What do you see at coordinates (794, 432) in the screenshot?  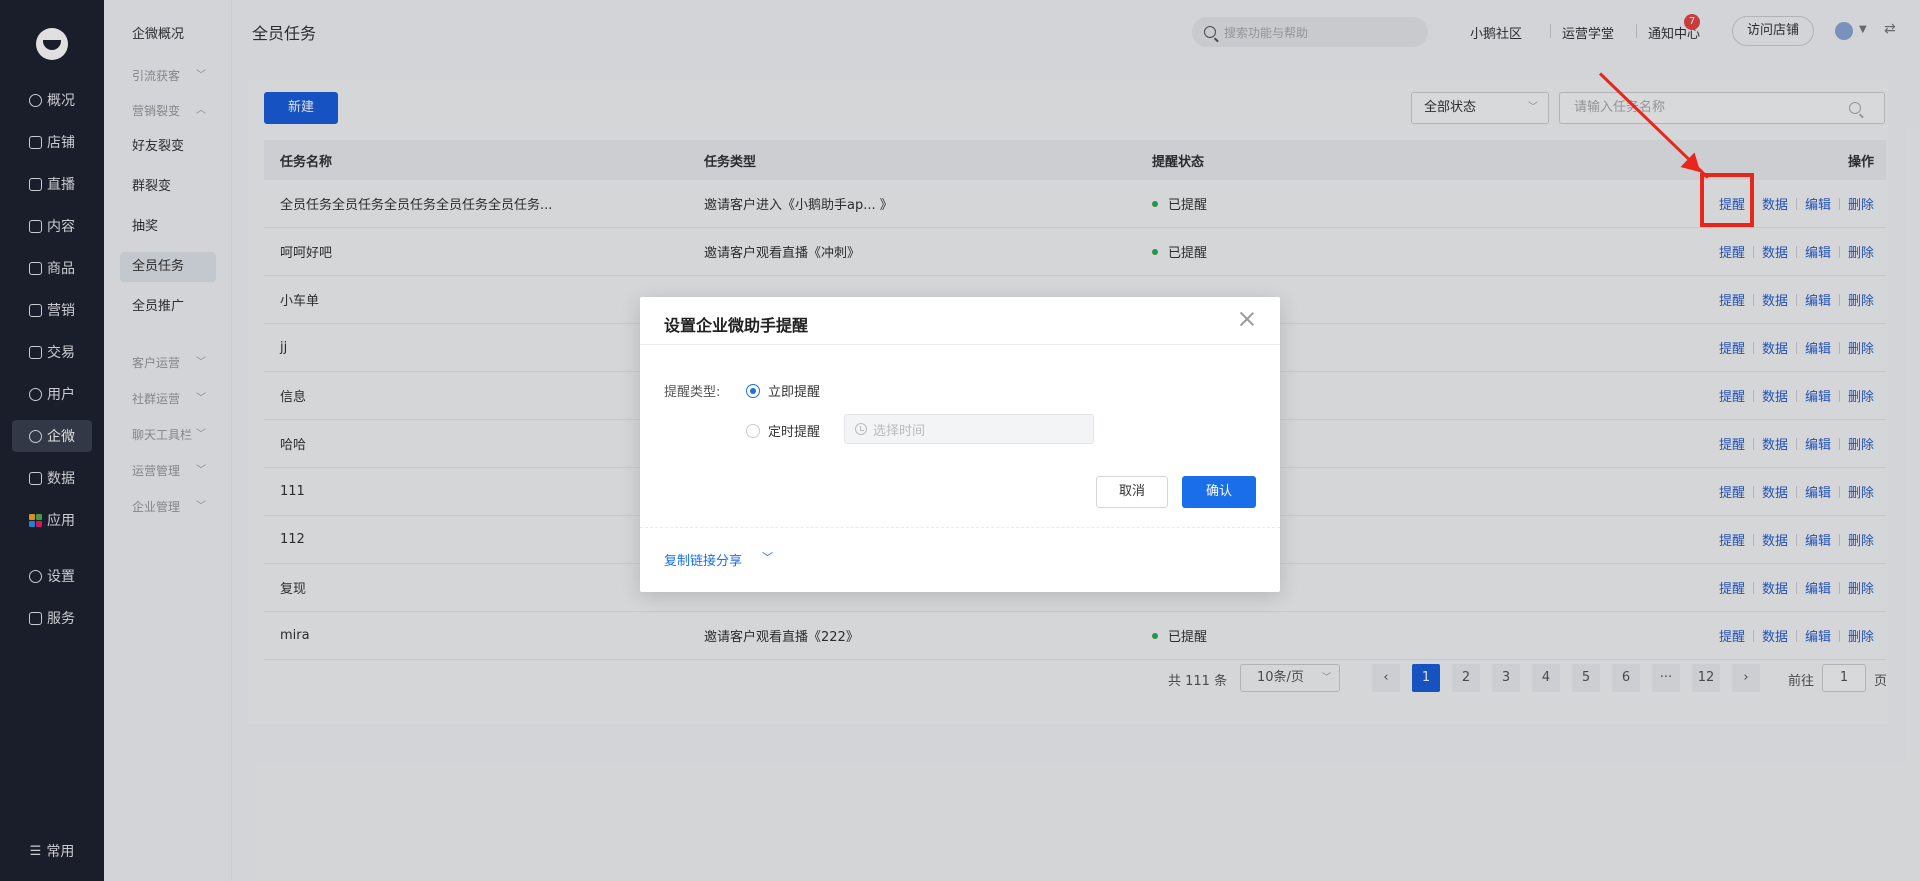 I see `radio-scheduled-label: 定时提醒` at bounding box center [794, 432].